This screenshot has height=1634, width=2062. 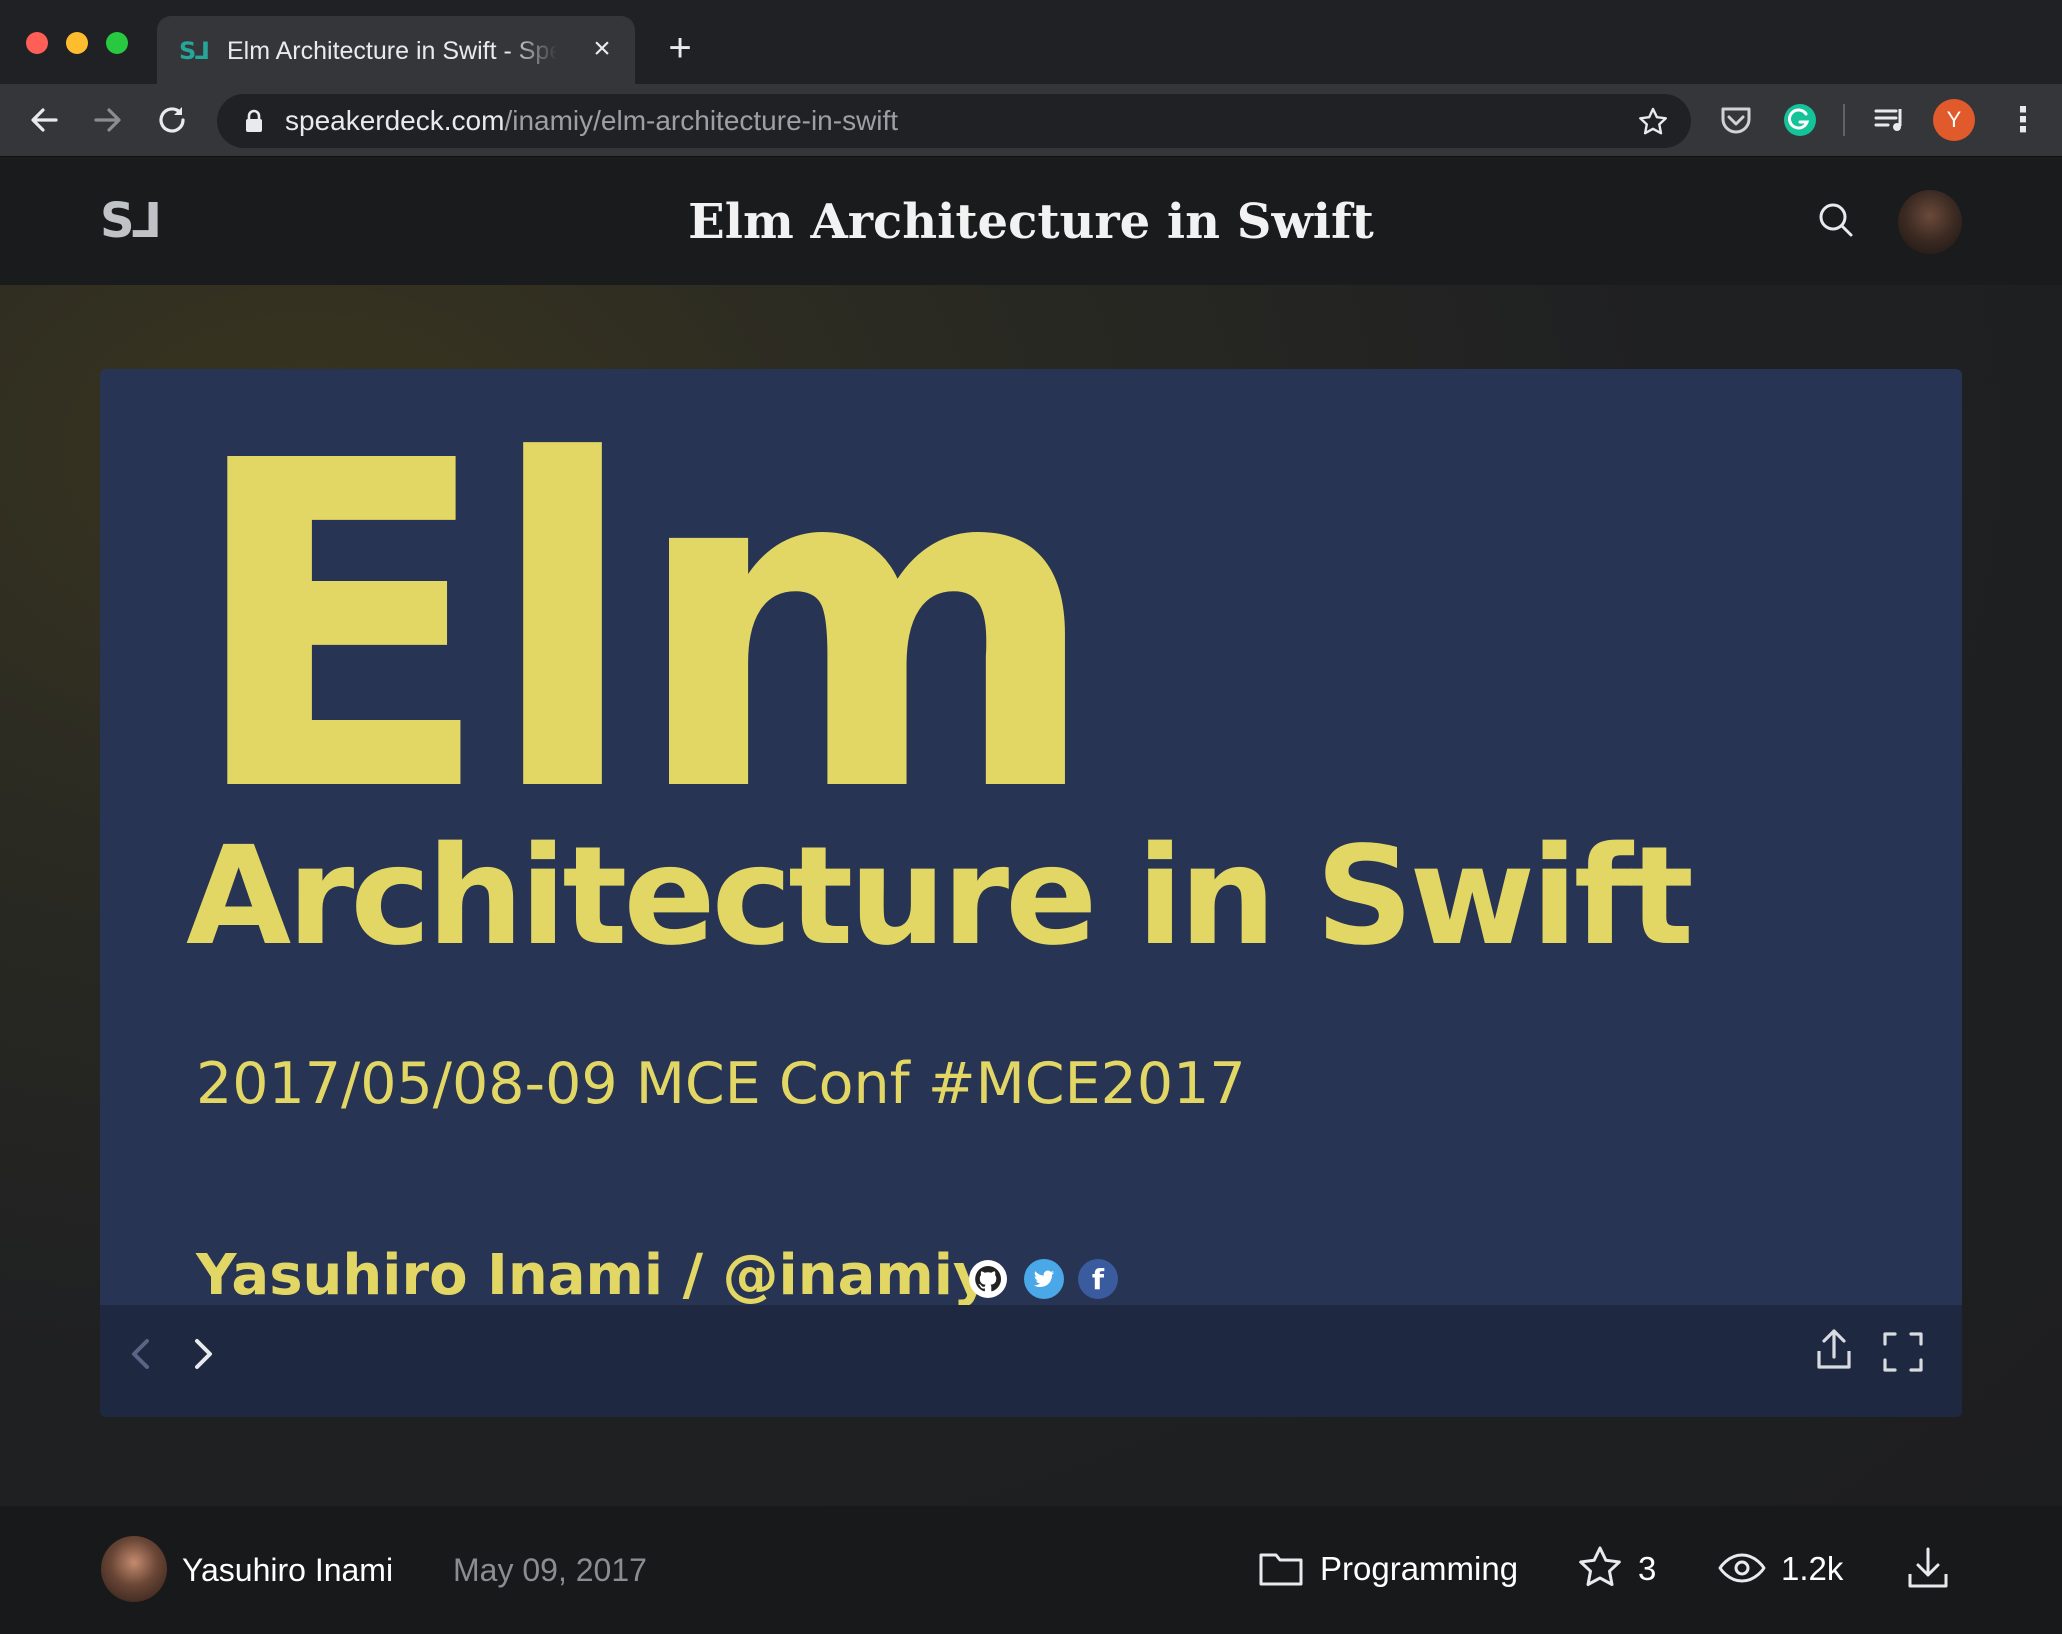 I want to click on new-tab-button: +, so click(x=680, y=48).